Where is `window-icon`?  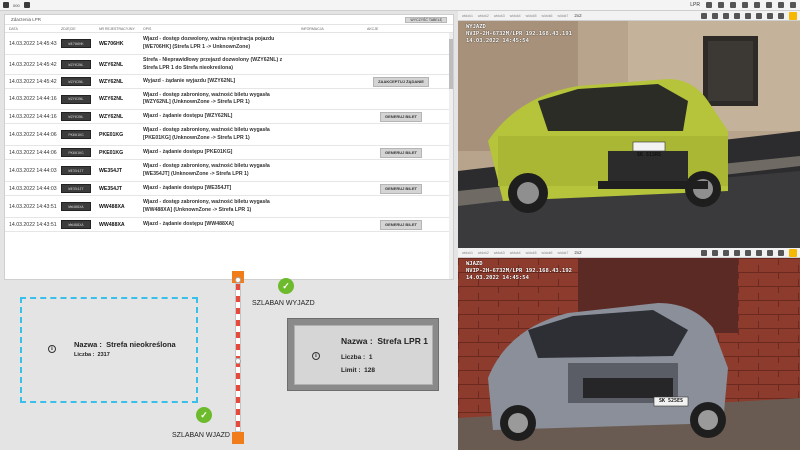 window-icon is located at coordinates (781, 5).